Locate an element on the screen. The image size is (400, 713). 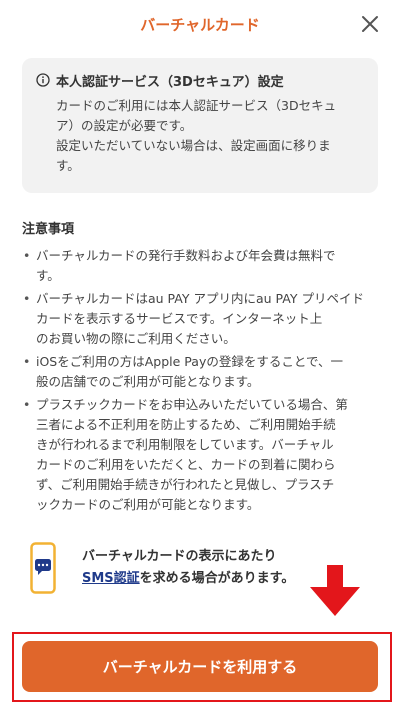
info-line: カードのご利用には本人認証サービス（3Dセキュ is located at coordinates (196, 105).